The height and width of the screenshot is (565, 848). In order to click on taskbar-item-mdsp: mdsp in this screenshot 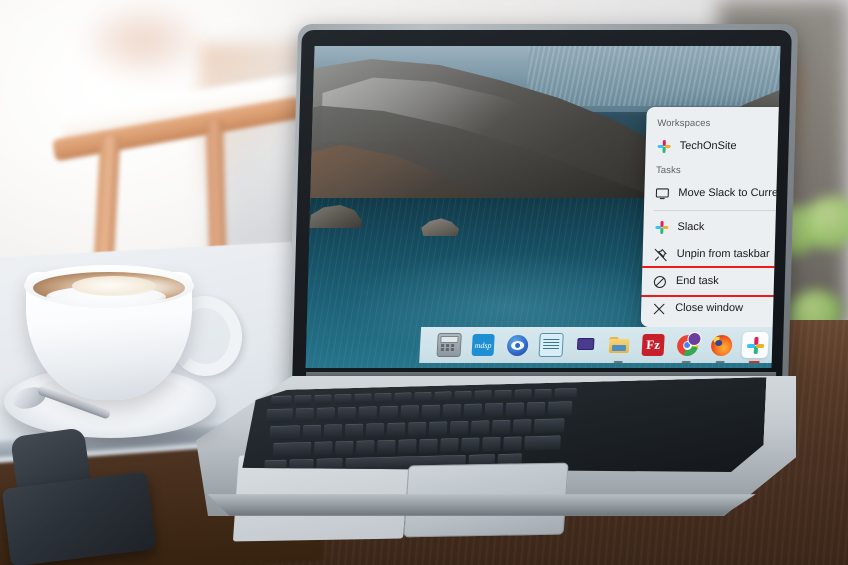, I will do `click(482, 345)`.